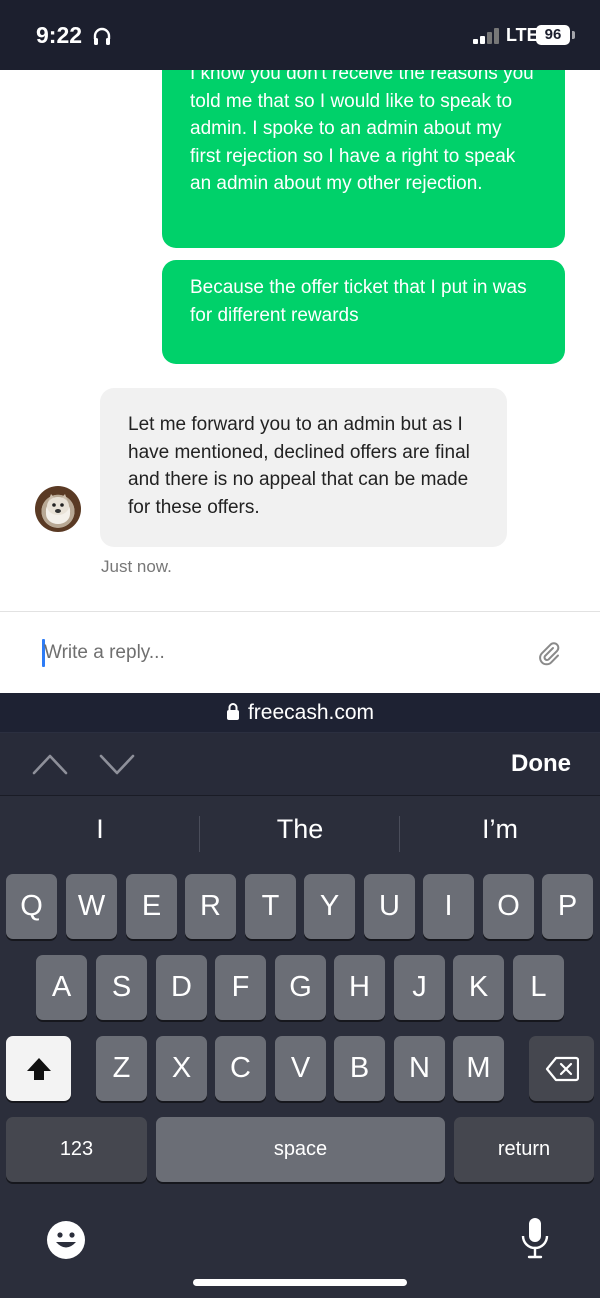  I want to click on key-k: K, so click(478, 987).